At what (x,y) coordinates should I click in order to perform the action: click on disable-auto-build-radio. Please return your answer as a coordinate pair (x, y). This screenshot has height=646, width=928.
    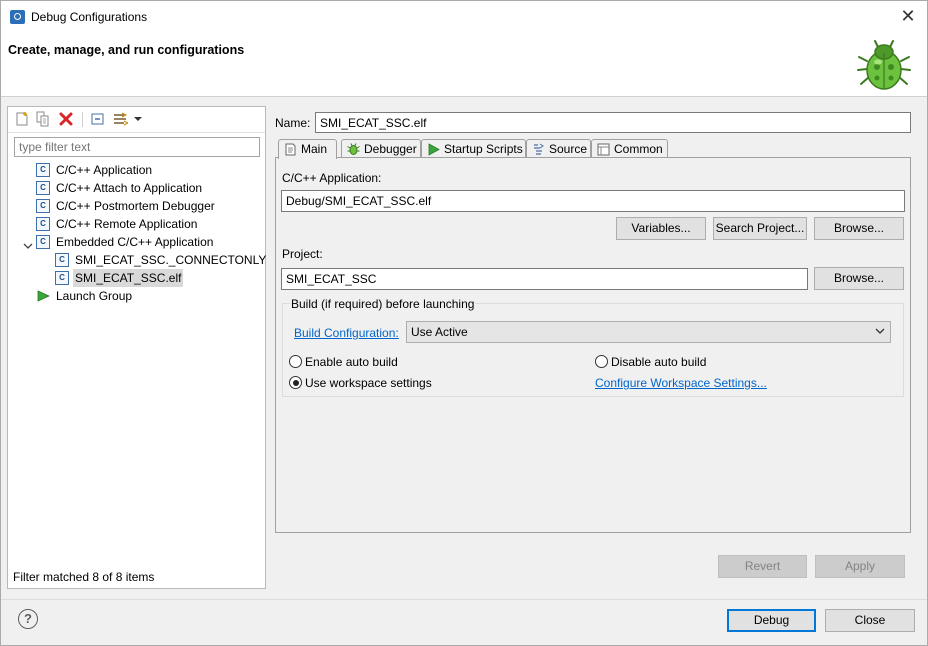
    Looking at the image, I should click on (601, 361).